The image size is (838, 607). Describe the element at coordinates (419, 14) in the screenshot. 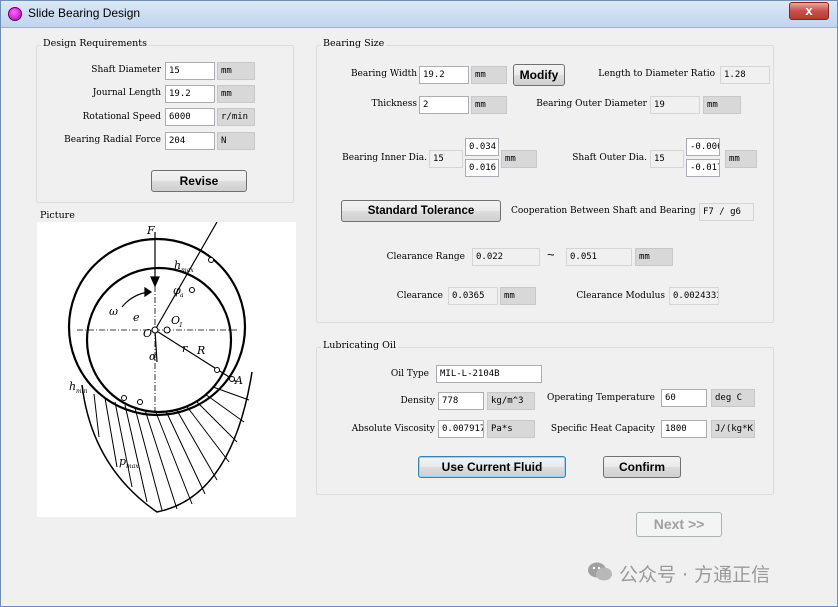

I see `title-bar: Slide Bearing Design x` at that location.